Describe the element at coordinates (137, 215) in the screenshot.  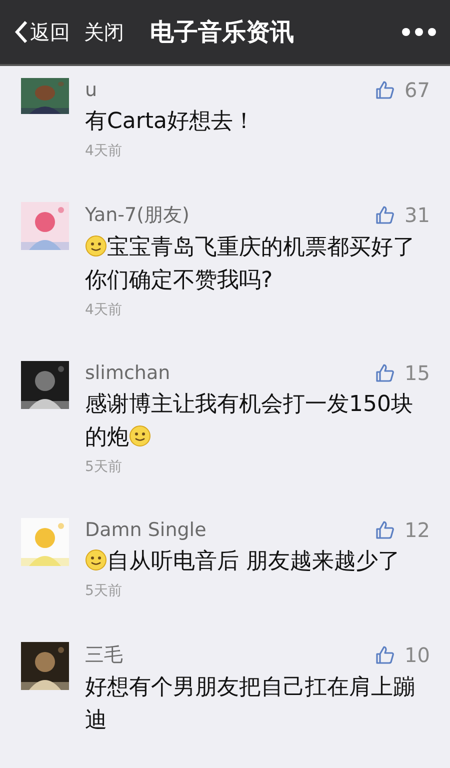
I see `user-name: Yan-7(朋友)` at that location.